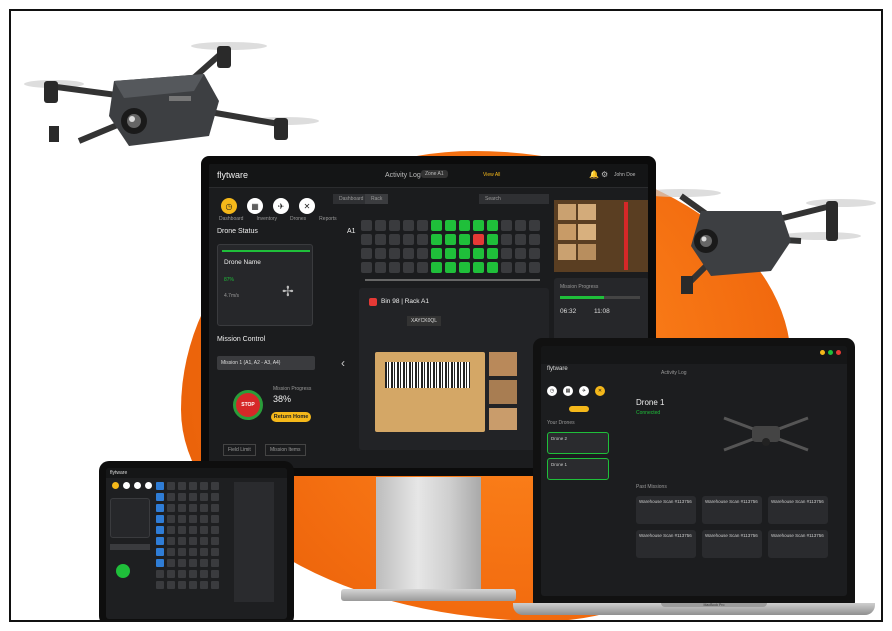  What do you see at coordinates (343, 363) in the screenshot?
I see `chevron-left-icon: ‹` at bounding box center [343, 363].